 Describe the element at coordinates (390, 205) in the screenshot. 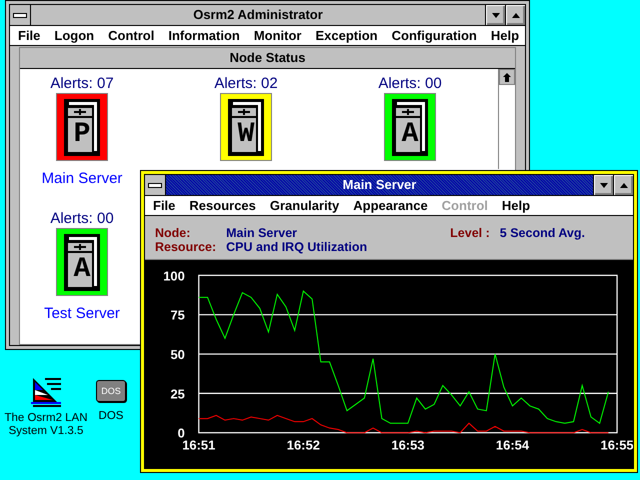

I see `menu-item: Appearance` at that location.